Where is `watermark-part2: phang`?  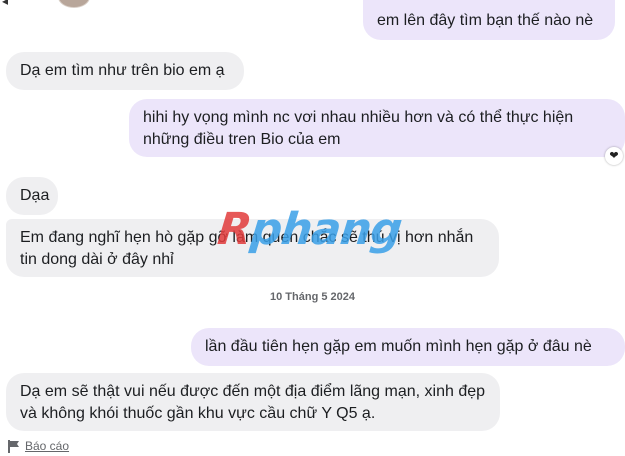 watermark-part2: phang is located at coordinates (326, 229).